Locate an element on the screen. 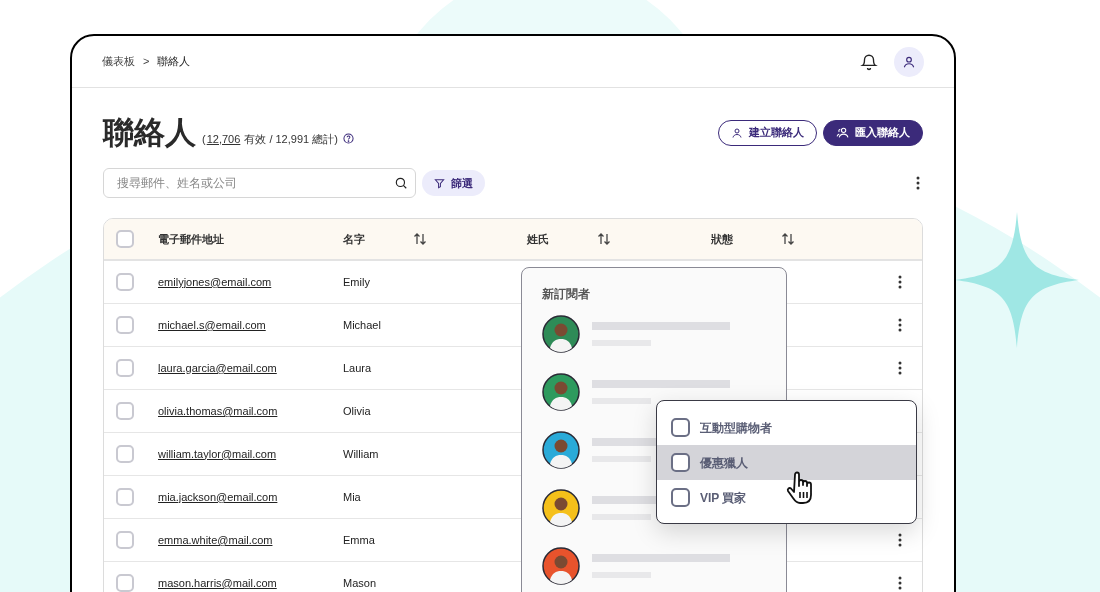 This screenshot has height=592, width=1100. breadcrumb-link: 儀表板 is located at coordinates (118, 61).